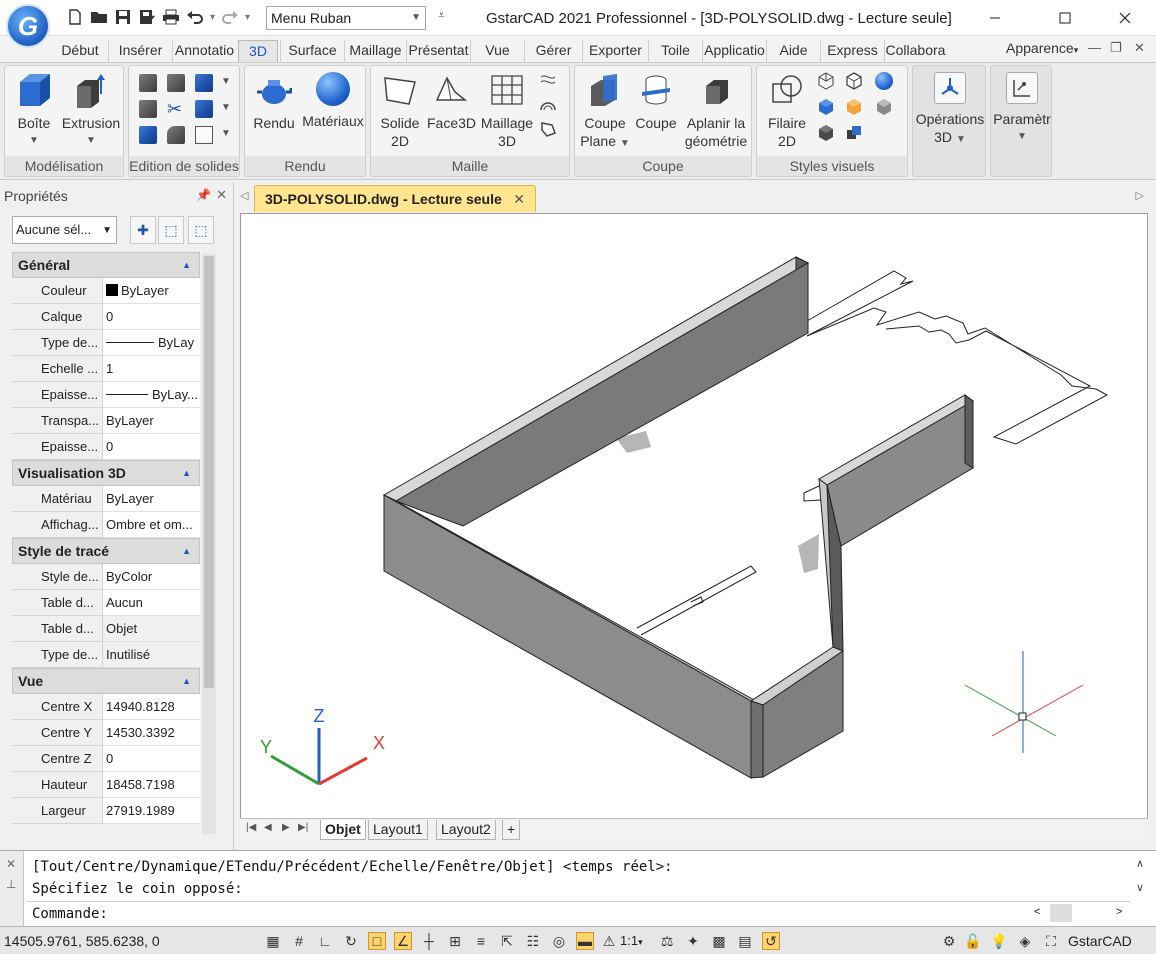 This screenshot has height=954, width=1156. I want to click on appearance-menu: Apparence▾, so click(1042, 48).